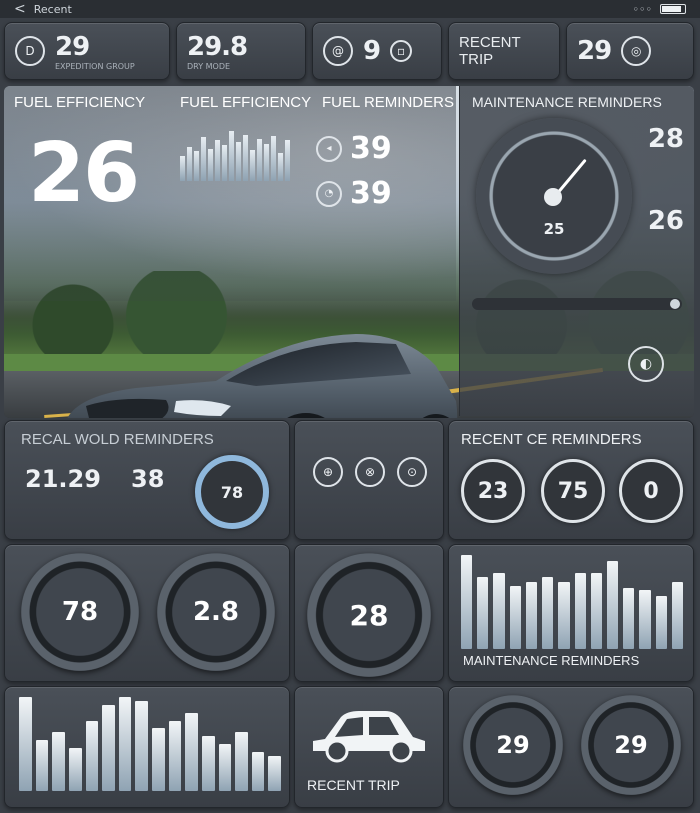 This screenshot has height=813, width=700. Describe the element at coordinates (329, 193) in the screenshot. I see `gauge-icon: ◔` at that location.